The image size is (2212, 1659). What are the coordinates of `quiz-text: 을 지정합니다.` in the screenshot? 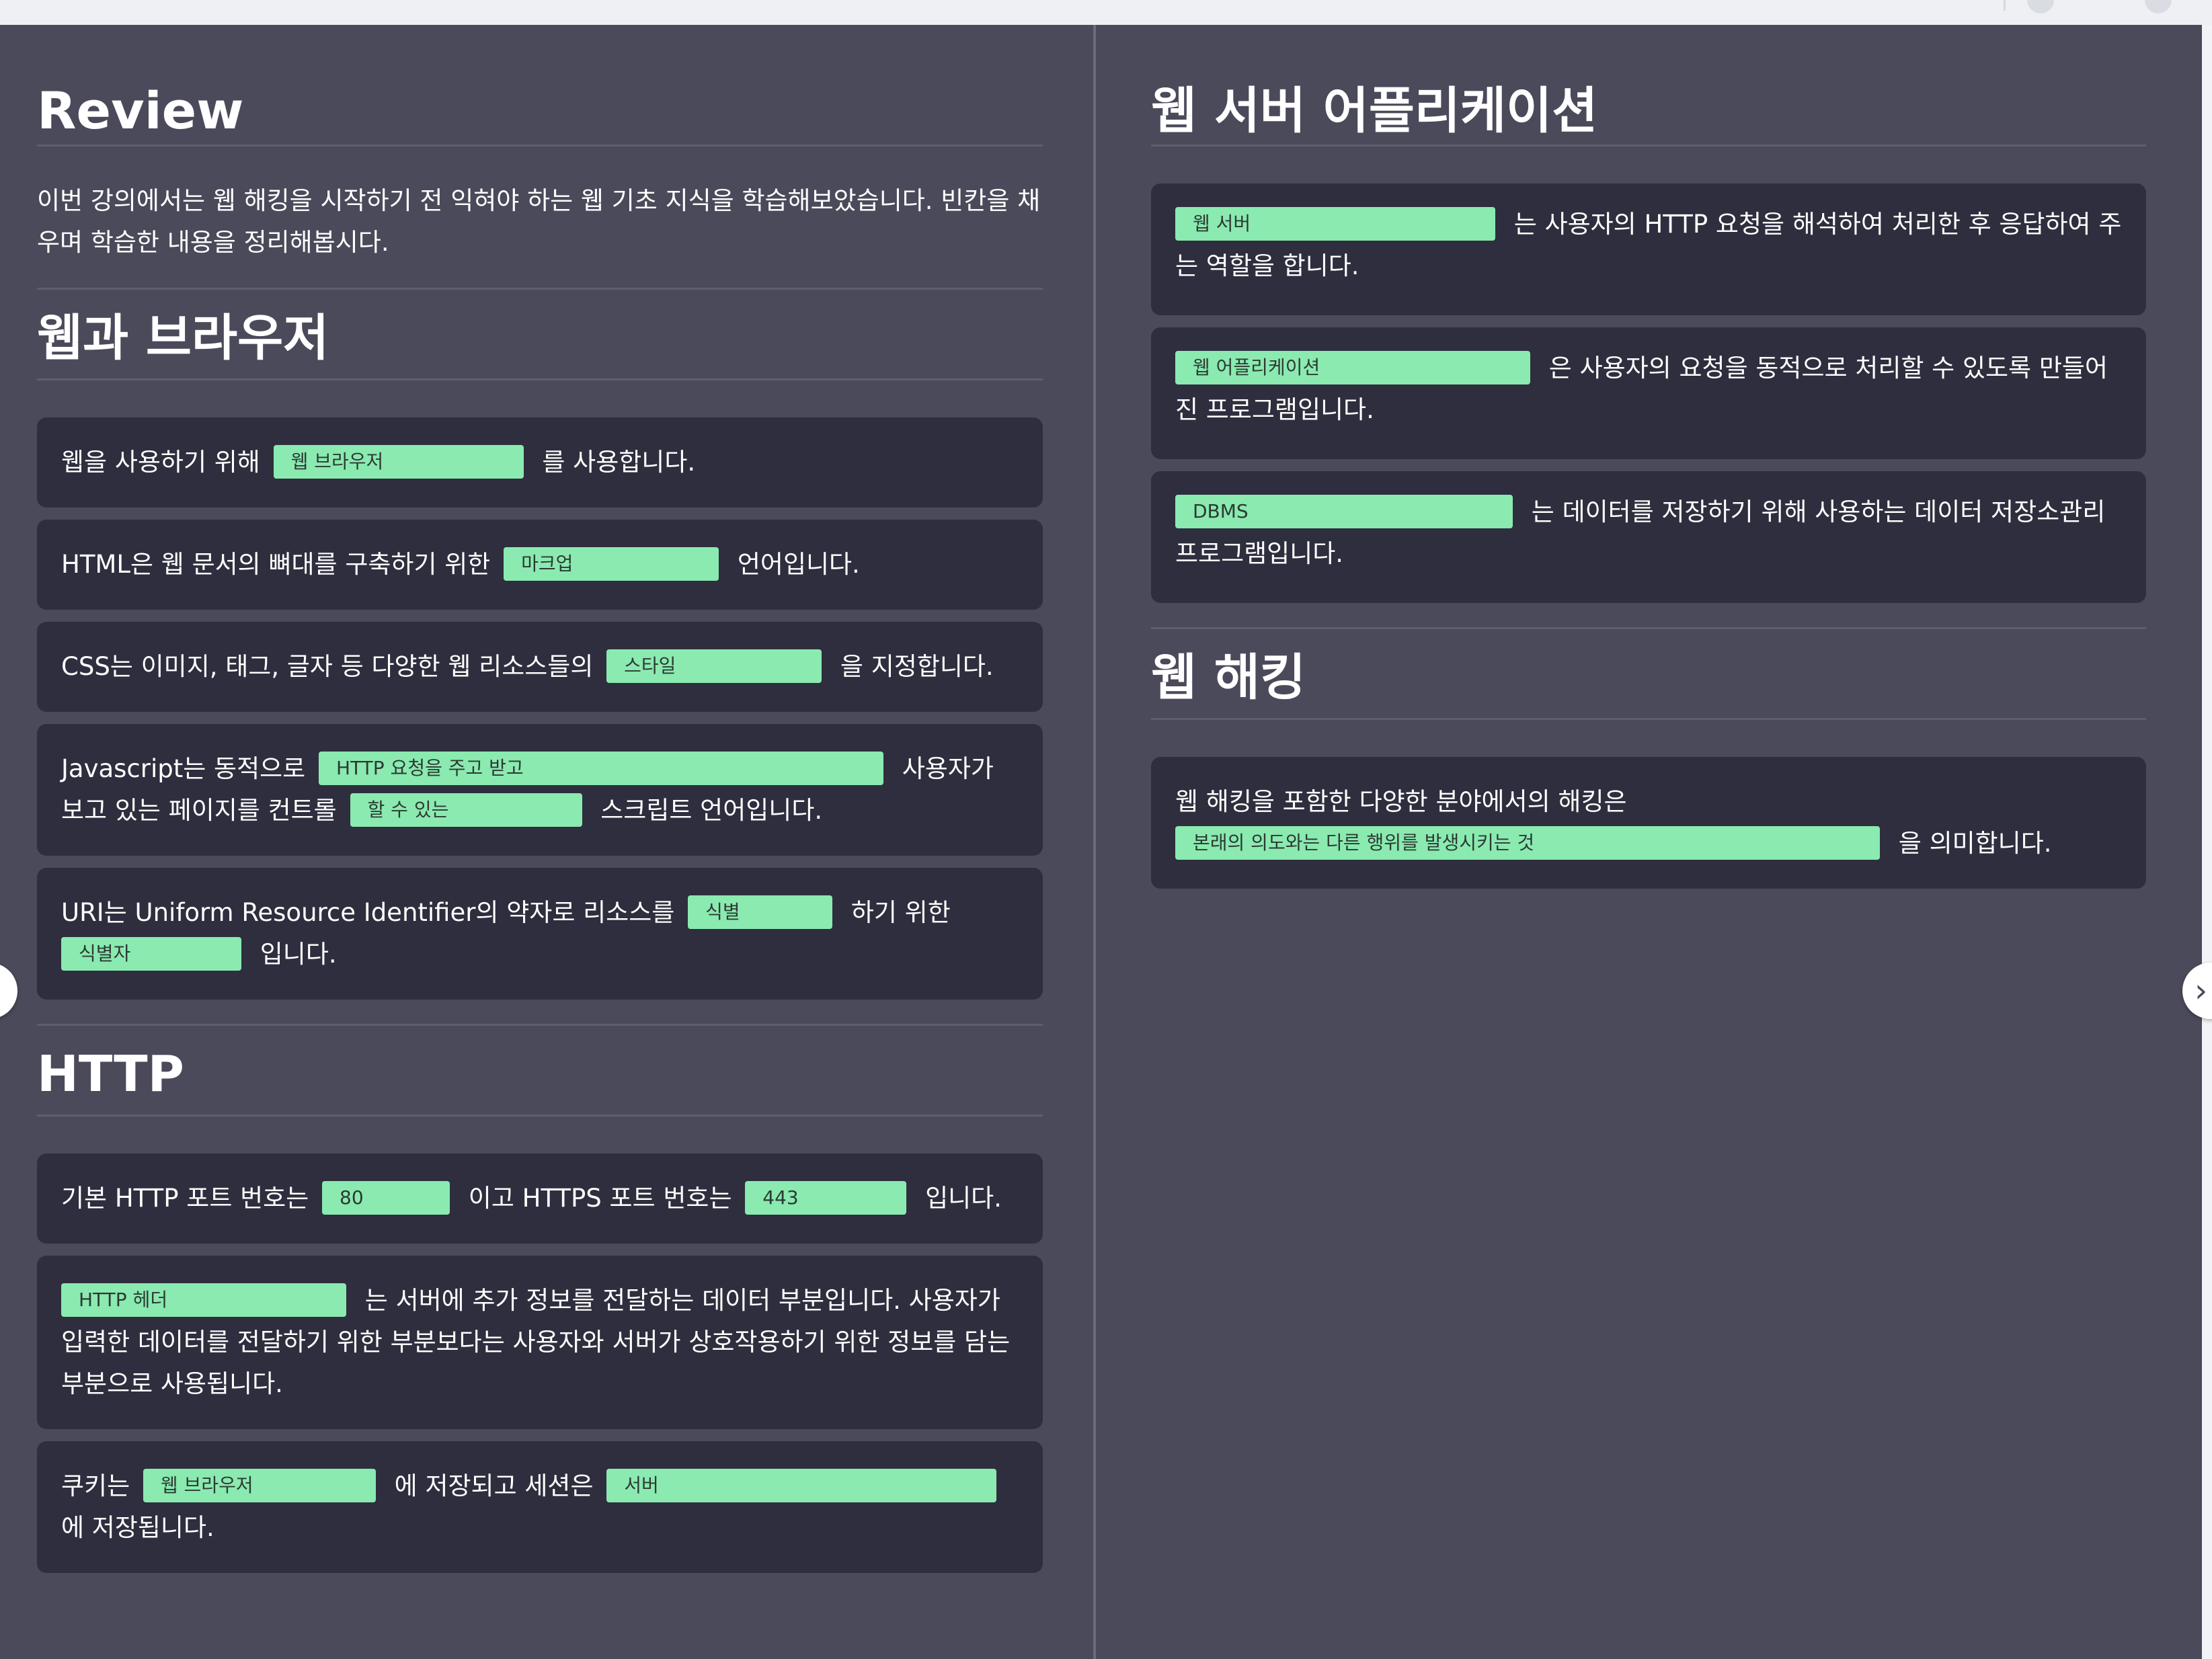 It's located at (917, 666).